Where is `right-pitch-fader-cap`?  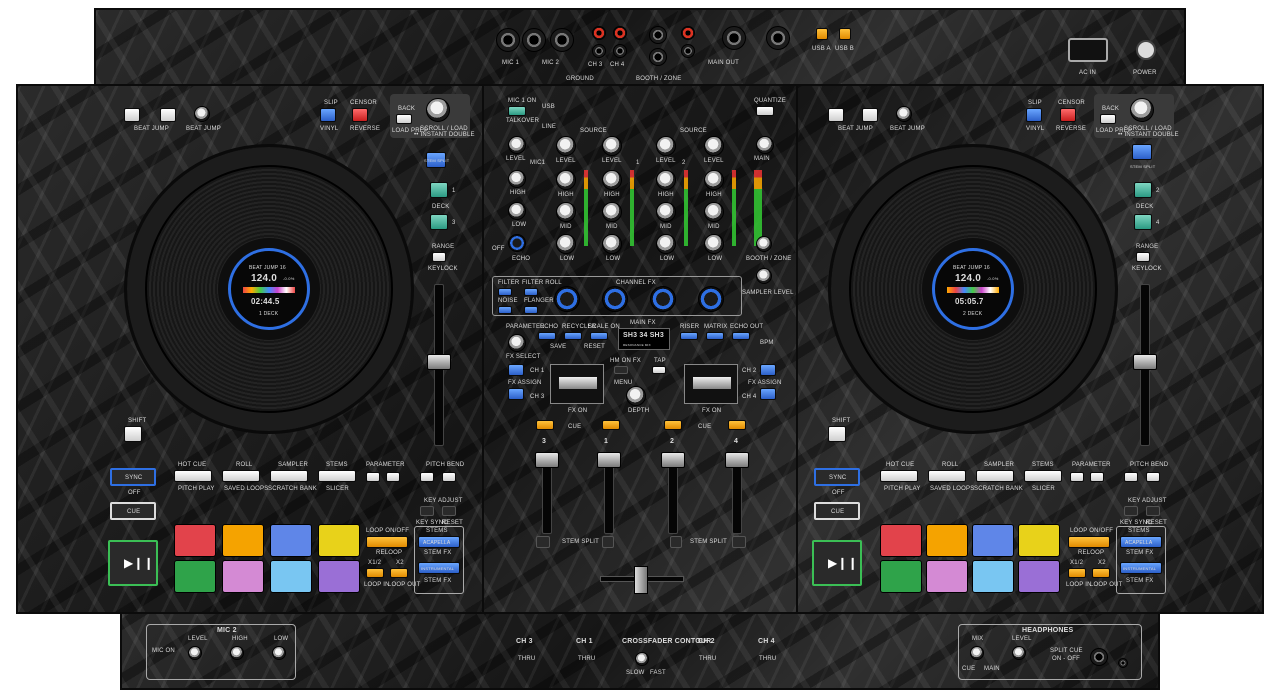
right-pitch-fader-cap is located at coordinates (1145, 362).